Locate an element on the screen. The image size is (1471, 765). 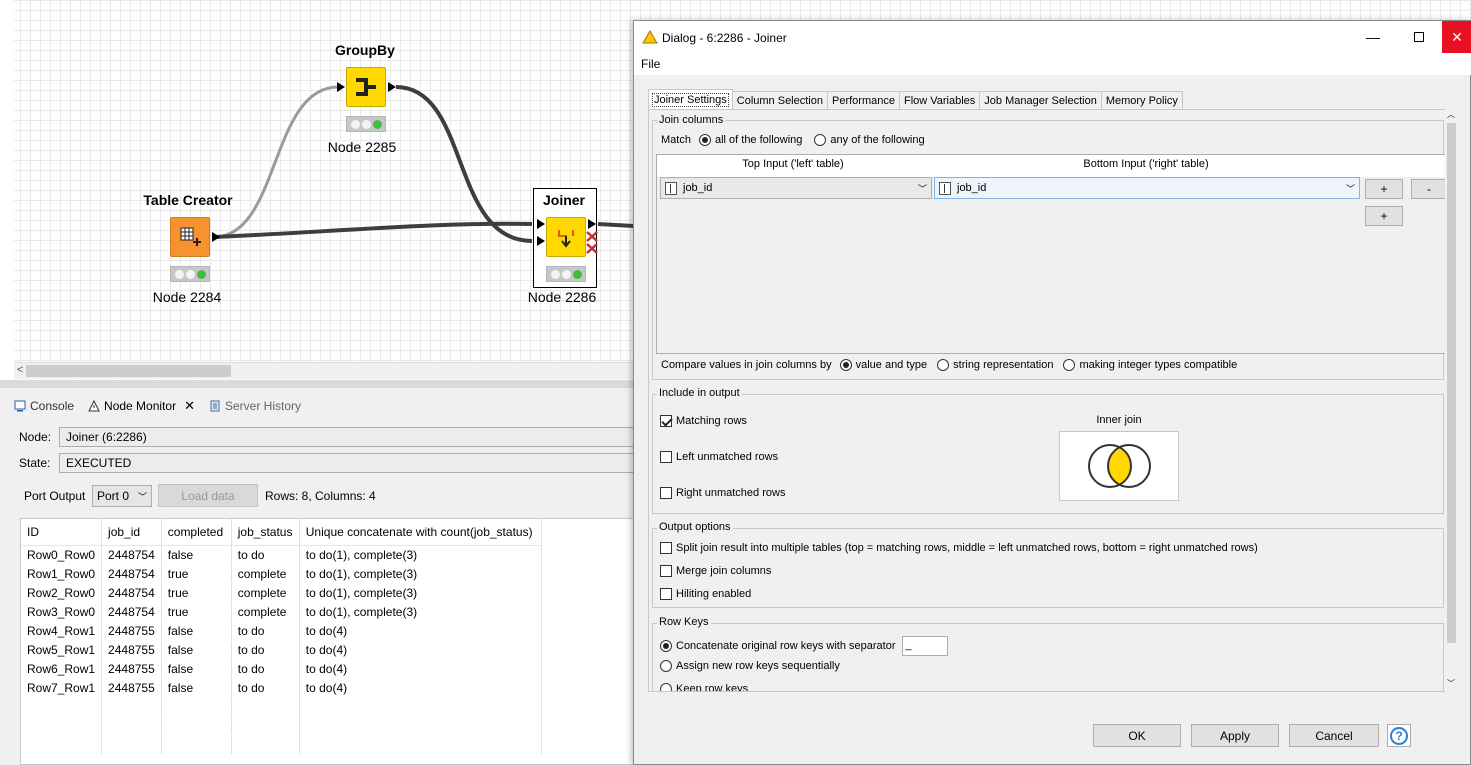
joiner-icon is located at coordinates (566, 239).